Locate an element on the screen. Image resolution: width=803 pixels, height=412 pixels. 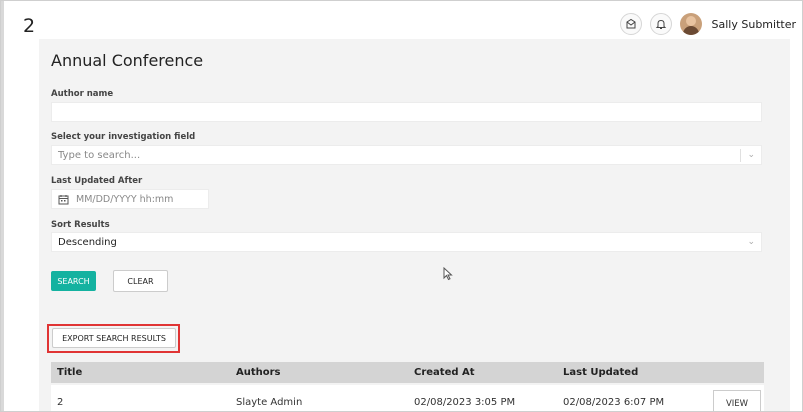
calendar-icon is located at coordinates (63, 199).